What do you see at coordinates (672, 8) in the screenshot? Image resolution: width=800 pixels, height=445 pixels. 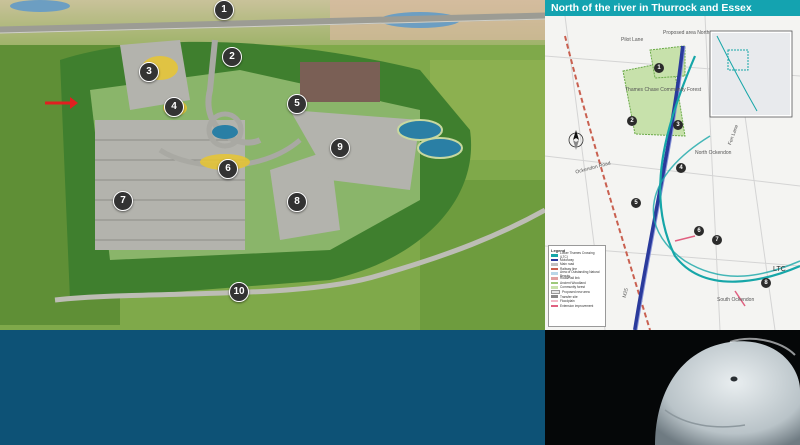 I see `map-title: North of the river in Thurrock and Essex` at bounding box center [672, 8].